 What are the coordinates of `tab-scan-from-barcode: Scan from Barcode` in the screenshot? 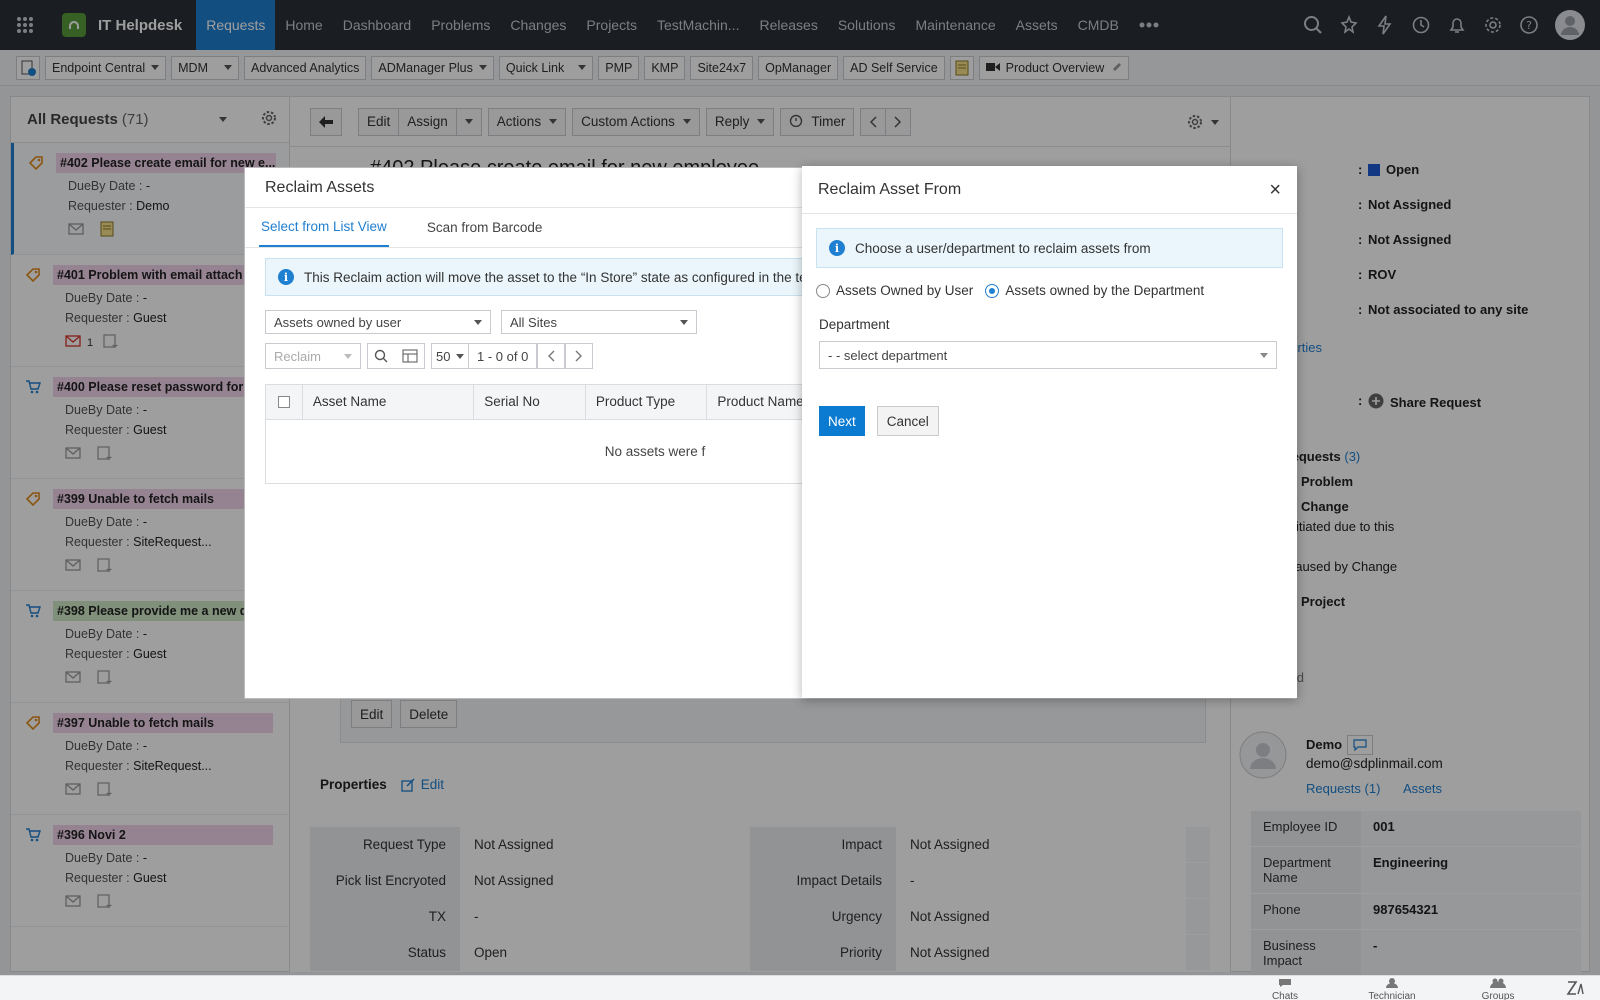 It's located at (485, 227).